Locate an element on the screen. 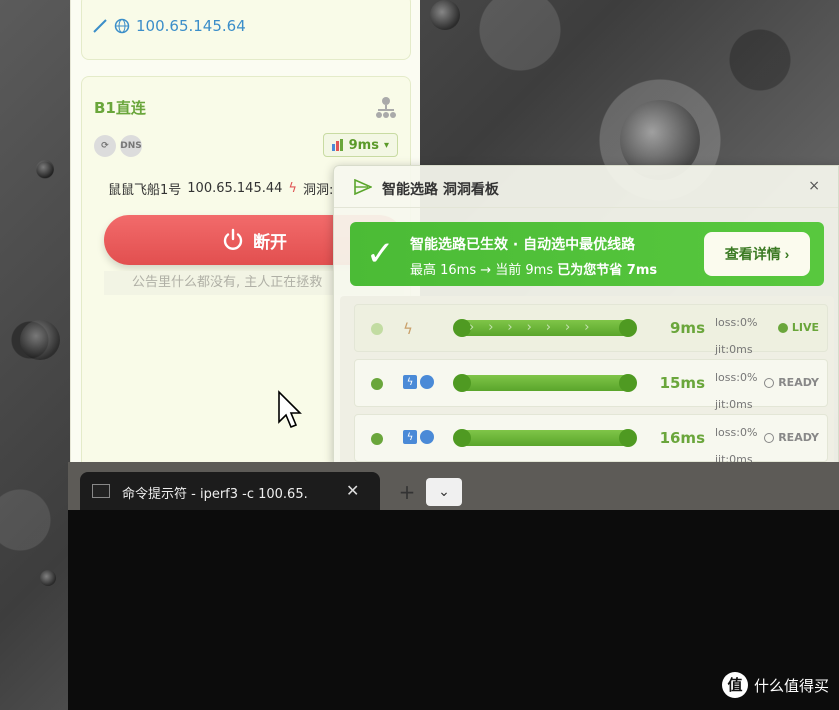  terminal-tab-bar: 命令提示符 - iperf3 -c 100.65. ✕ + ⌄ is located at coordinates (453, 486).